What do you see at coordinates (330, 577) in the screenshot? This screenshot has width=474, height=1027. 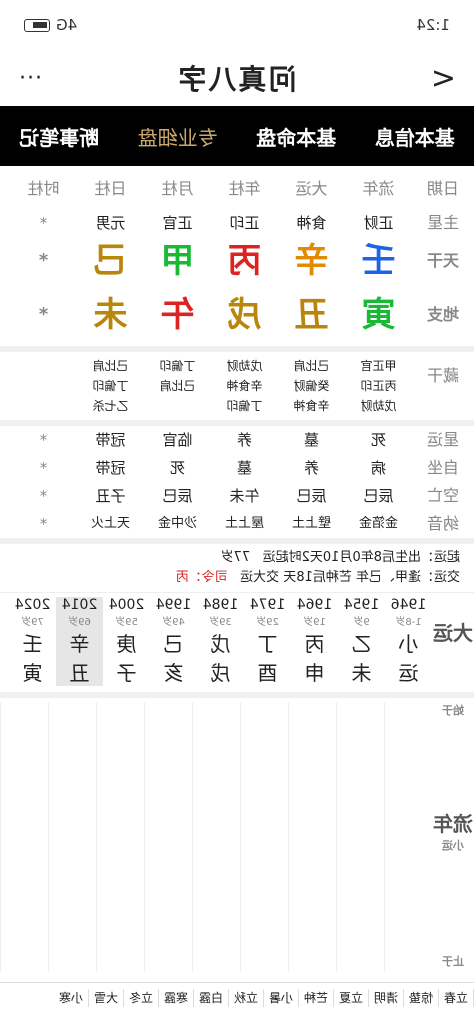 I see `jiaoyun-text: 逢甲、己年 芒种后18天 交大运` at bounding box center [330, 577].